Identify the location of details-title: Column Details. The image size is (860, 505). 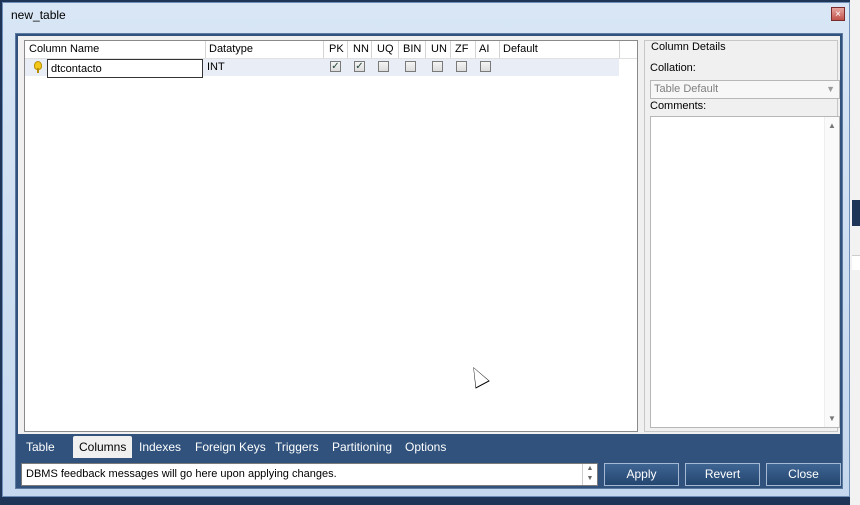
(688, 47).